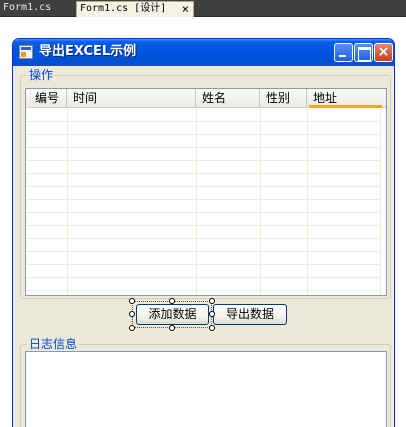  I want to click on column-header-name: 姓名, so click(228, 98).